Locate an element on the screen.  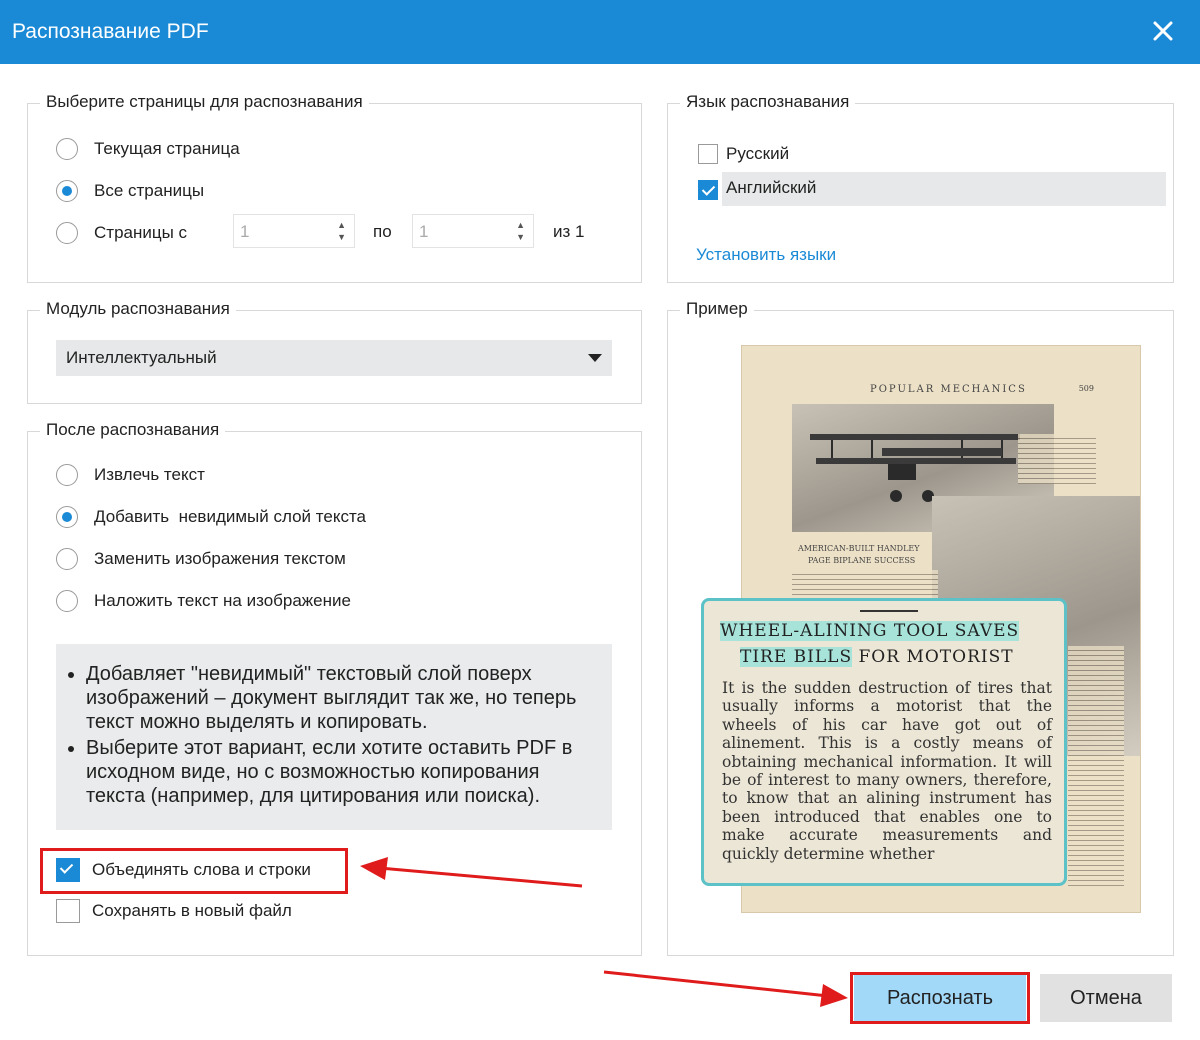
annotation-arrows is located at coordinates (604, 932).